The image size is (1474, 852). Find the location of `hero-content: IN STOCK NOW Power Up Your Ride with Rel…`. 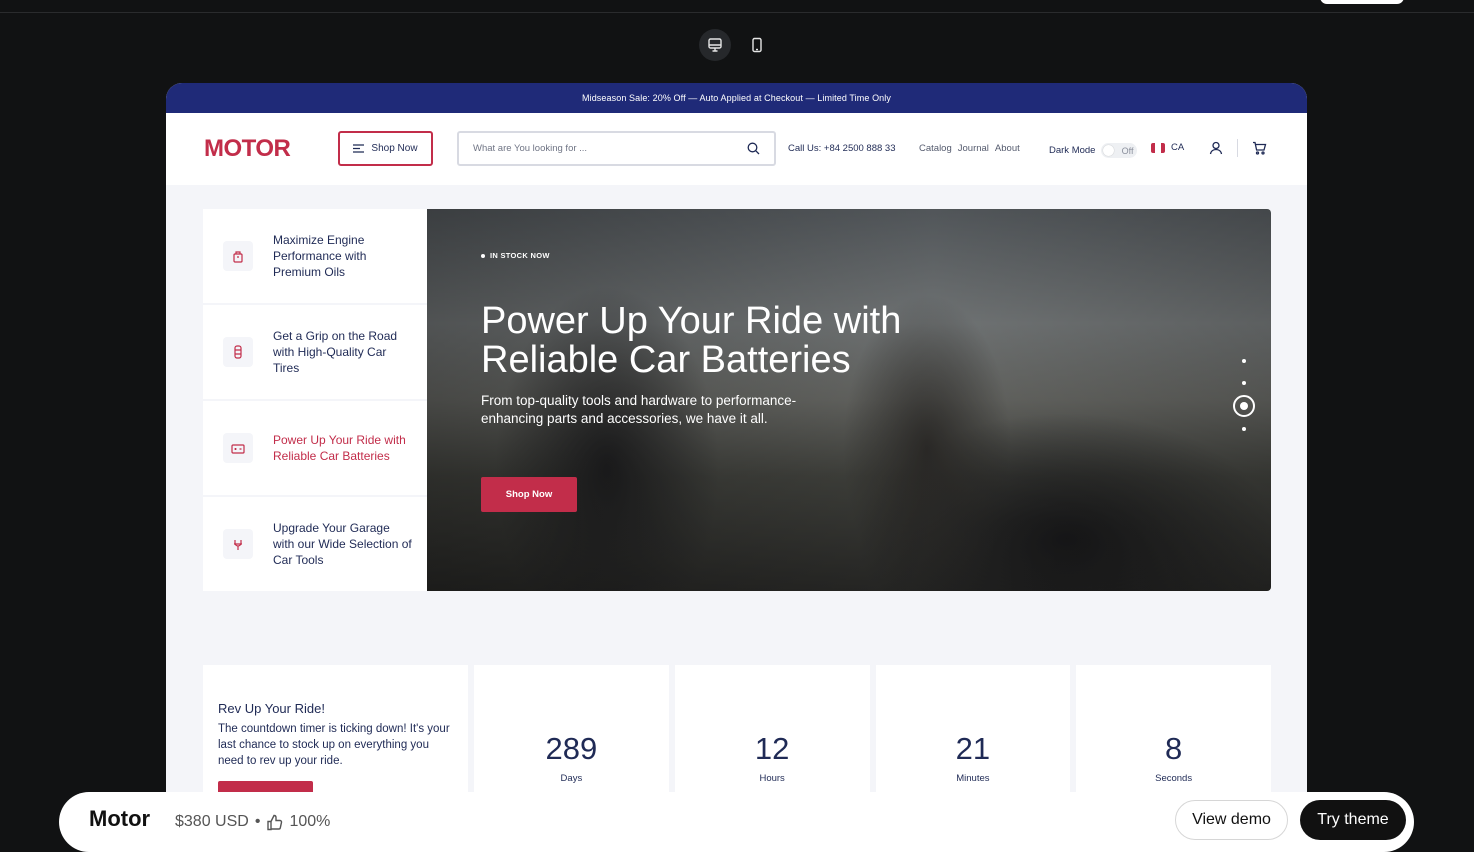

hero-content: IN STOCK NOW Power Up Your Ride with Rel… is located at coordinates (716, 381).